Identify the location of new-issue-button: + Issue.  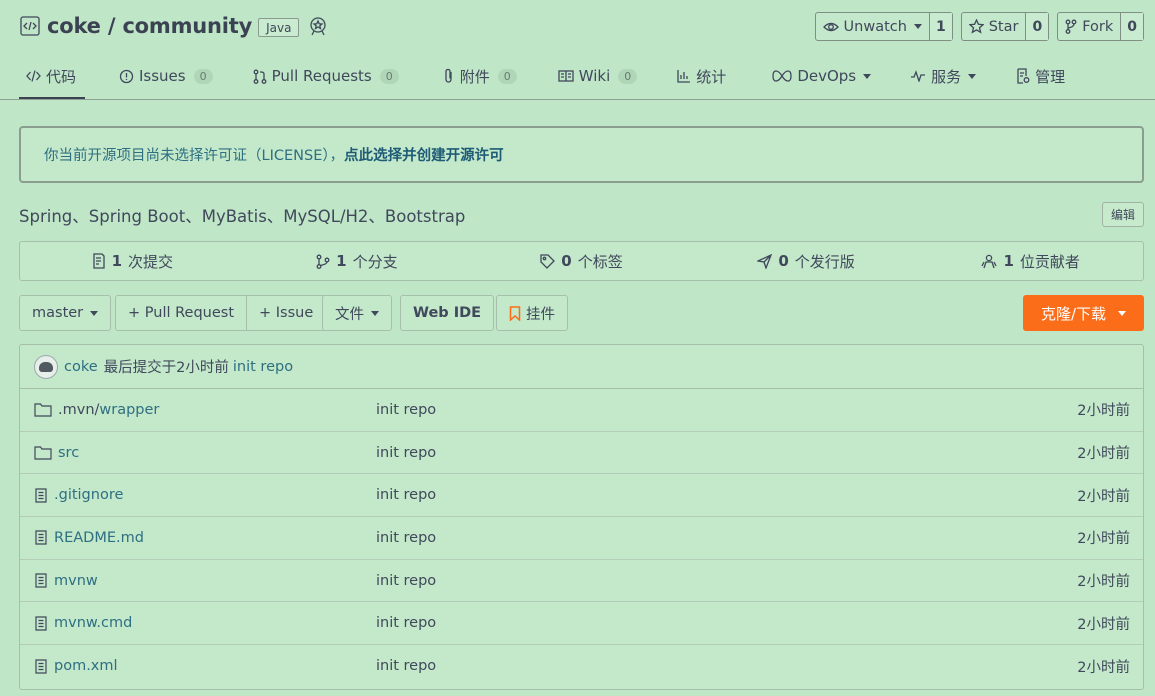
(285, 313).